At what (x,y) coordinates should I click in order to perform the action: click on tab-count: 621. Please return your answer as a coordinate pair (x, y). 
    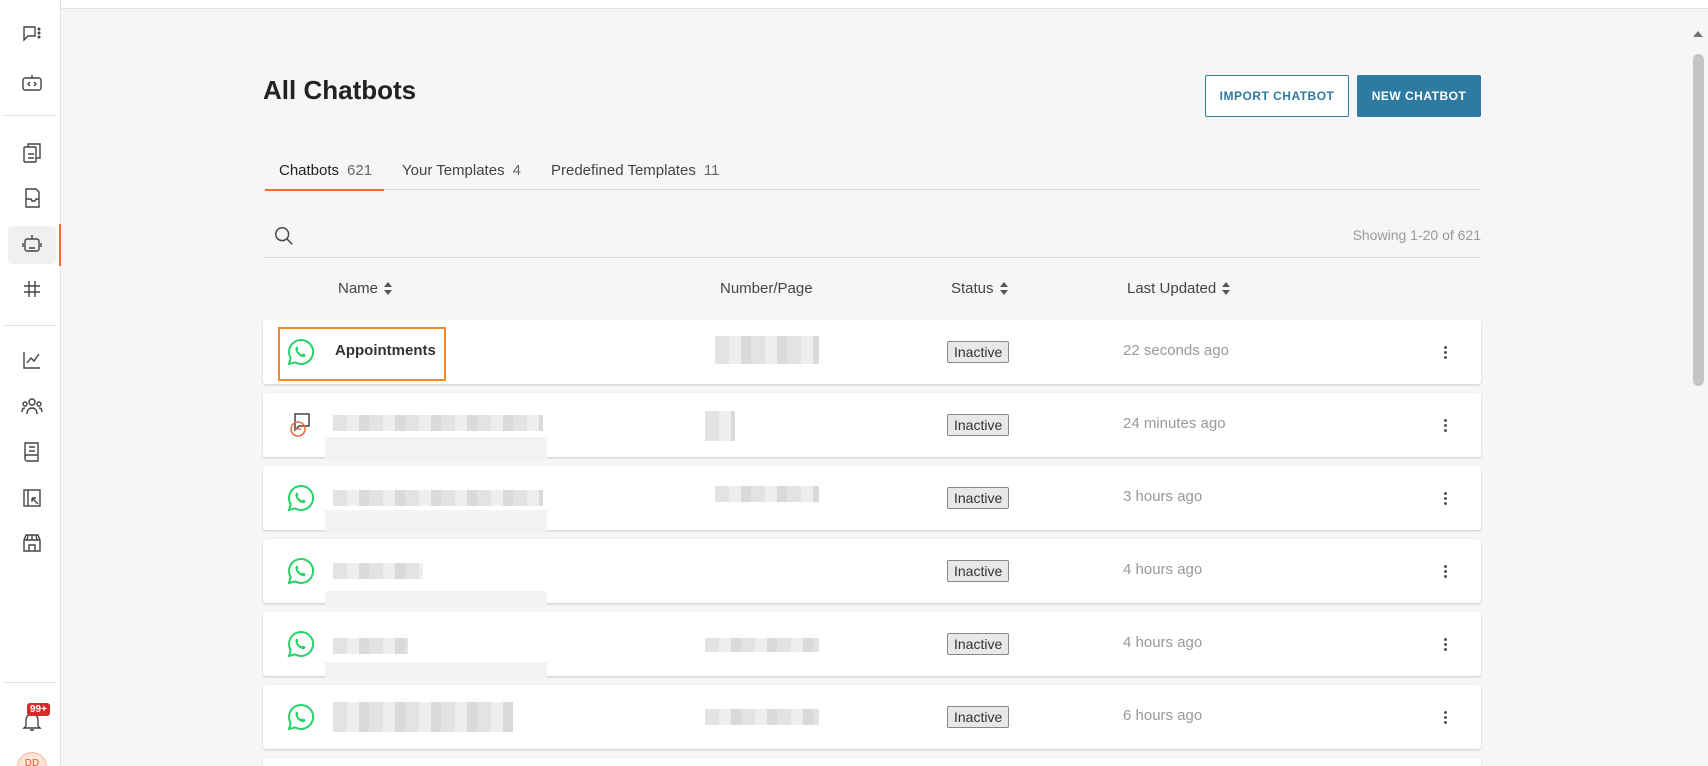
    Looking at the image, I should click on (360, 170).